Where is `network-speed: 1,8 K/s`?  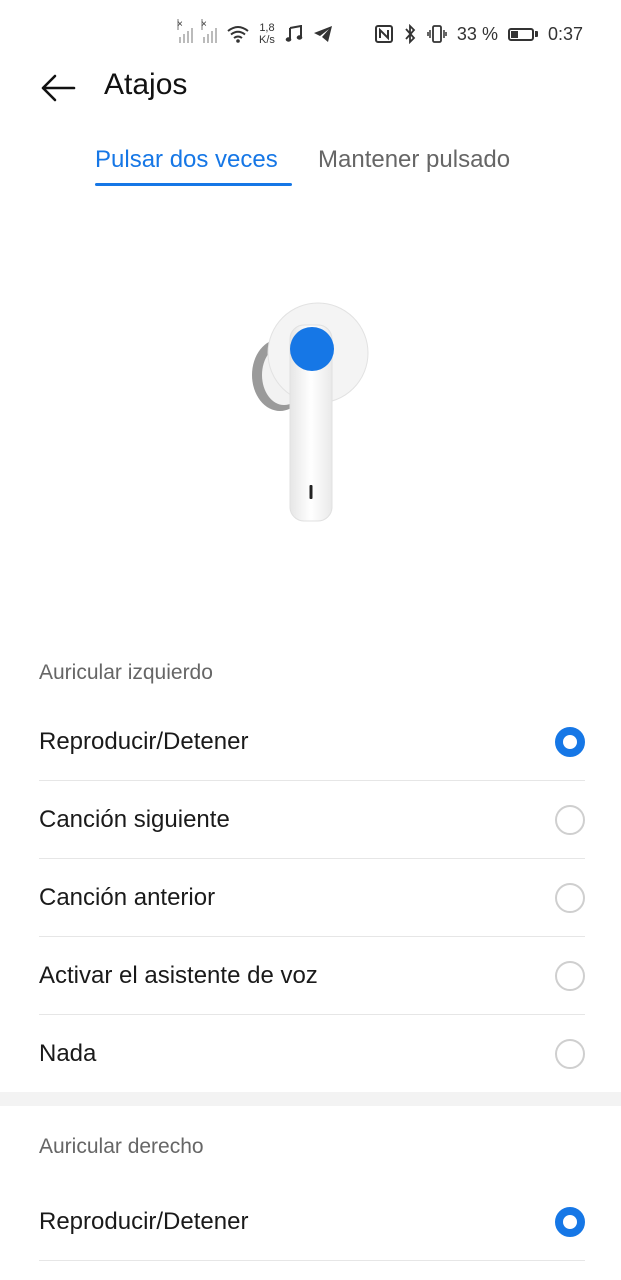
network-speed: 1,8 K/s is located at coordinates (267, 34).